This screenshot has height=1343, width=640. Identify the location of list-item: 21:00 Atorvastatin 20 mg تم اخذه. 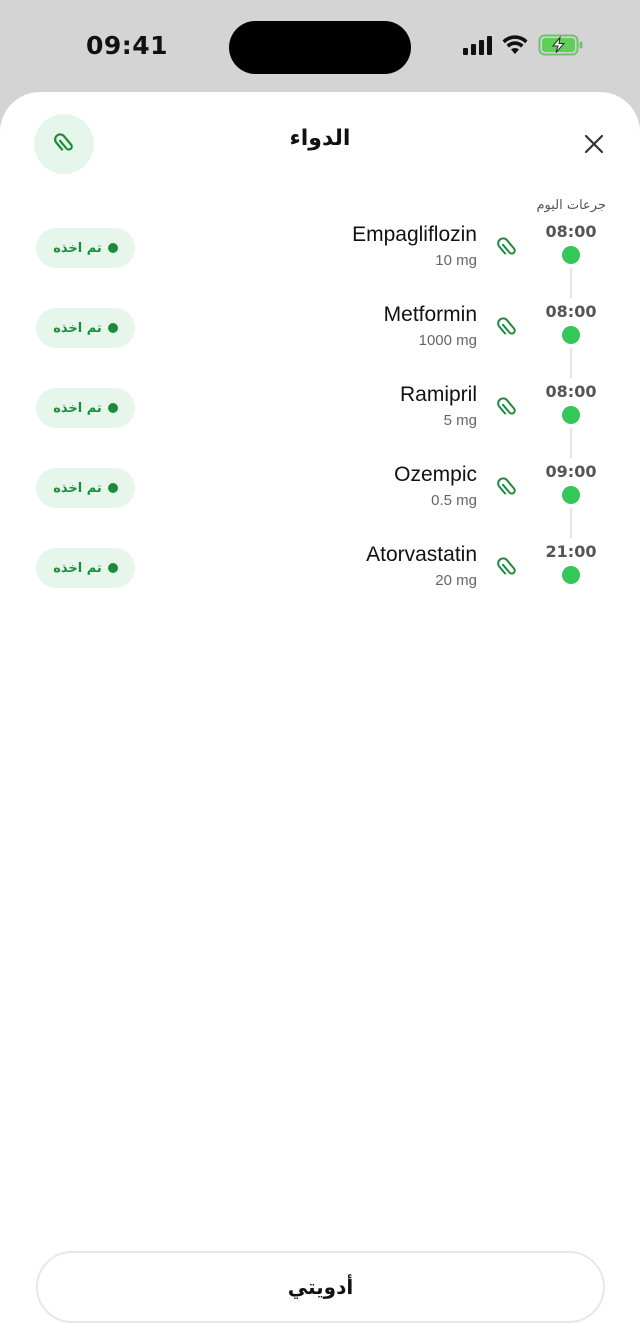
(320, 572).